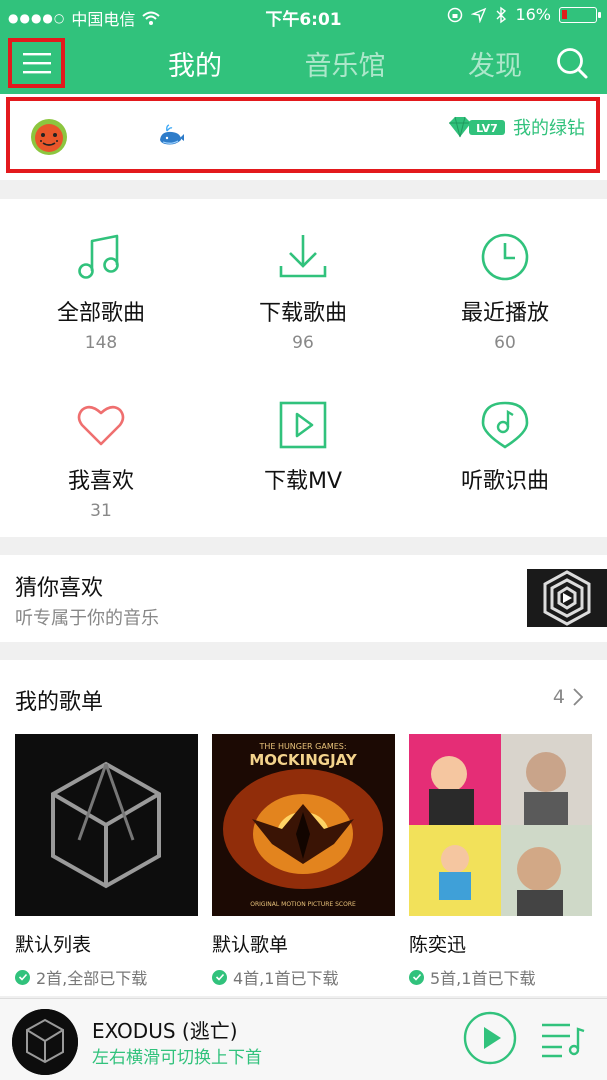 This screenshot has height=1080, width=607. What do you see at coordinates (59, 588) in the screenshot?
I see `guess-title: 猜你喜欢` at bounding box center [59, 588].